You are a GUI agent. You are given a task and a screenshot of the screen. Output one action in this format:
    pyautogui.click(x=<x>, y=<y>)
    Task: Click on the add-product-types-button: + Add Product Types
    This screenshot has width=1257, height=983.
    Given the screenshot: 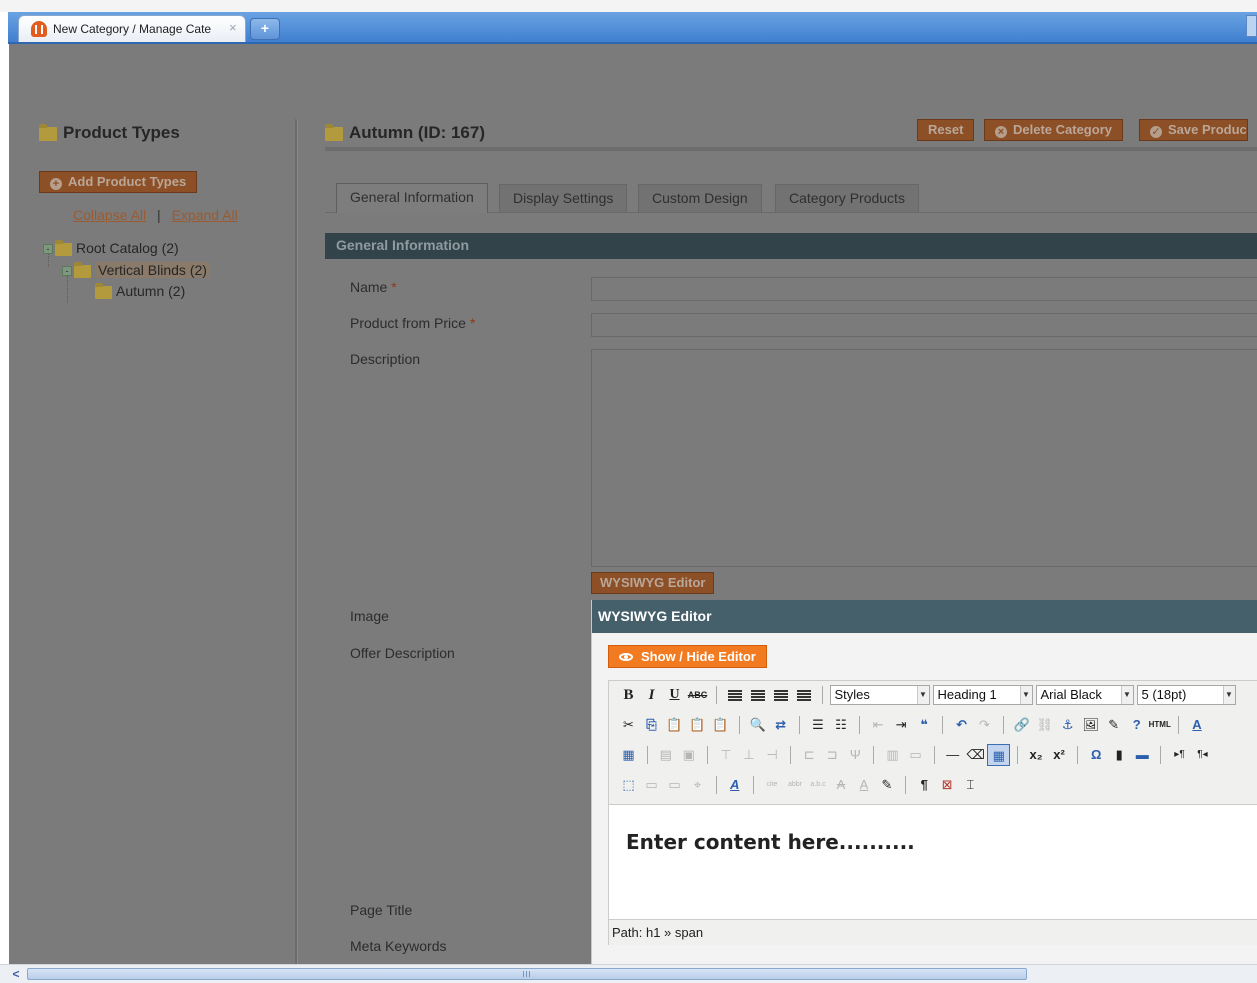 What is the action you would take?
    pyautogui.click(x=118, y=182)
    